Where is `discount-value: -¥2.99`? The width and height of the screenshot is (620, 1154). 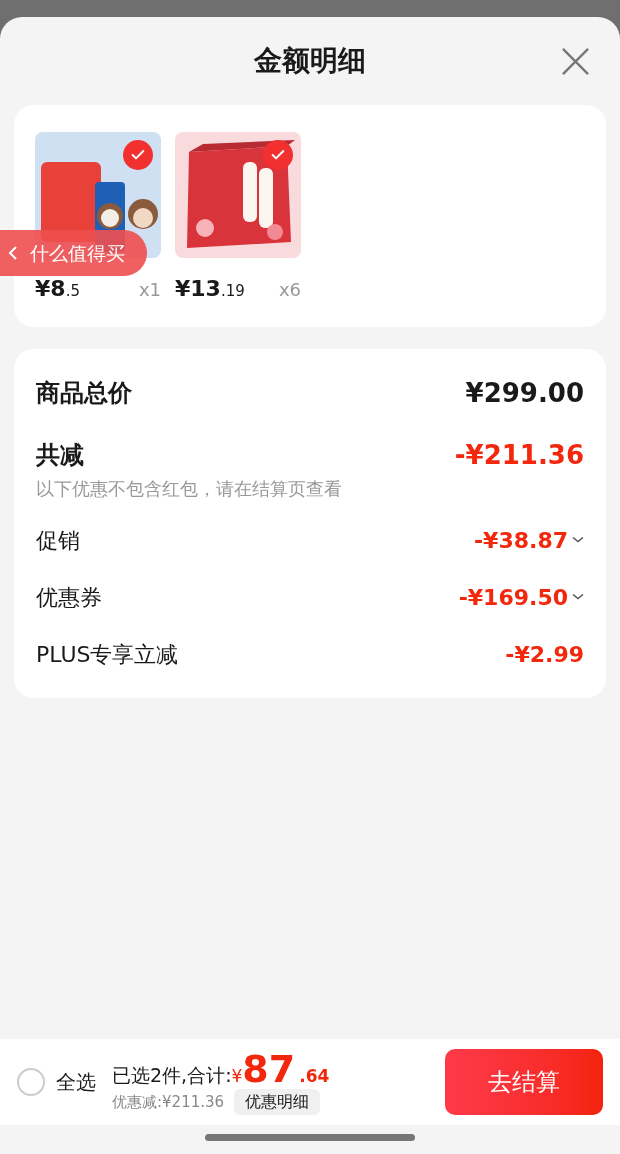 discount-value: -¥2.99 is located at coordinates (544, 654).